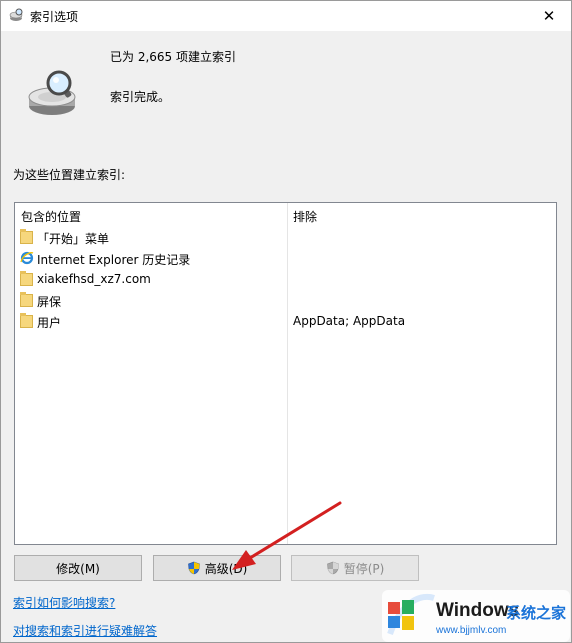 The width and height of the screenshot is (572, 643). I want to click on pause-button: 暂停(P), so click(355, 568).